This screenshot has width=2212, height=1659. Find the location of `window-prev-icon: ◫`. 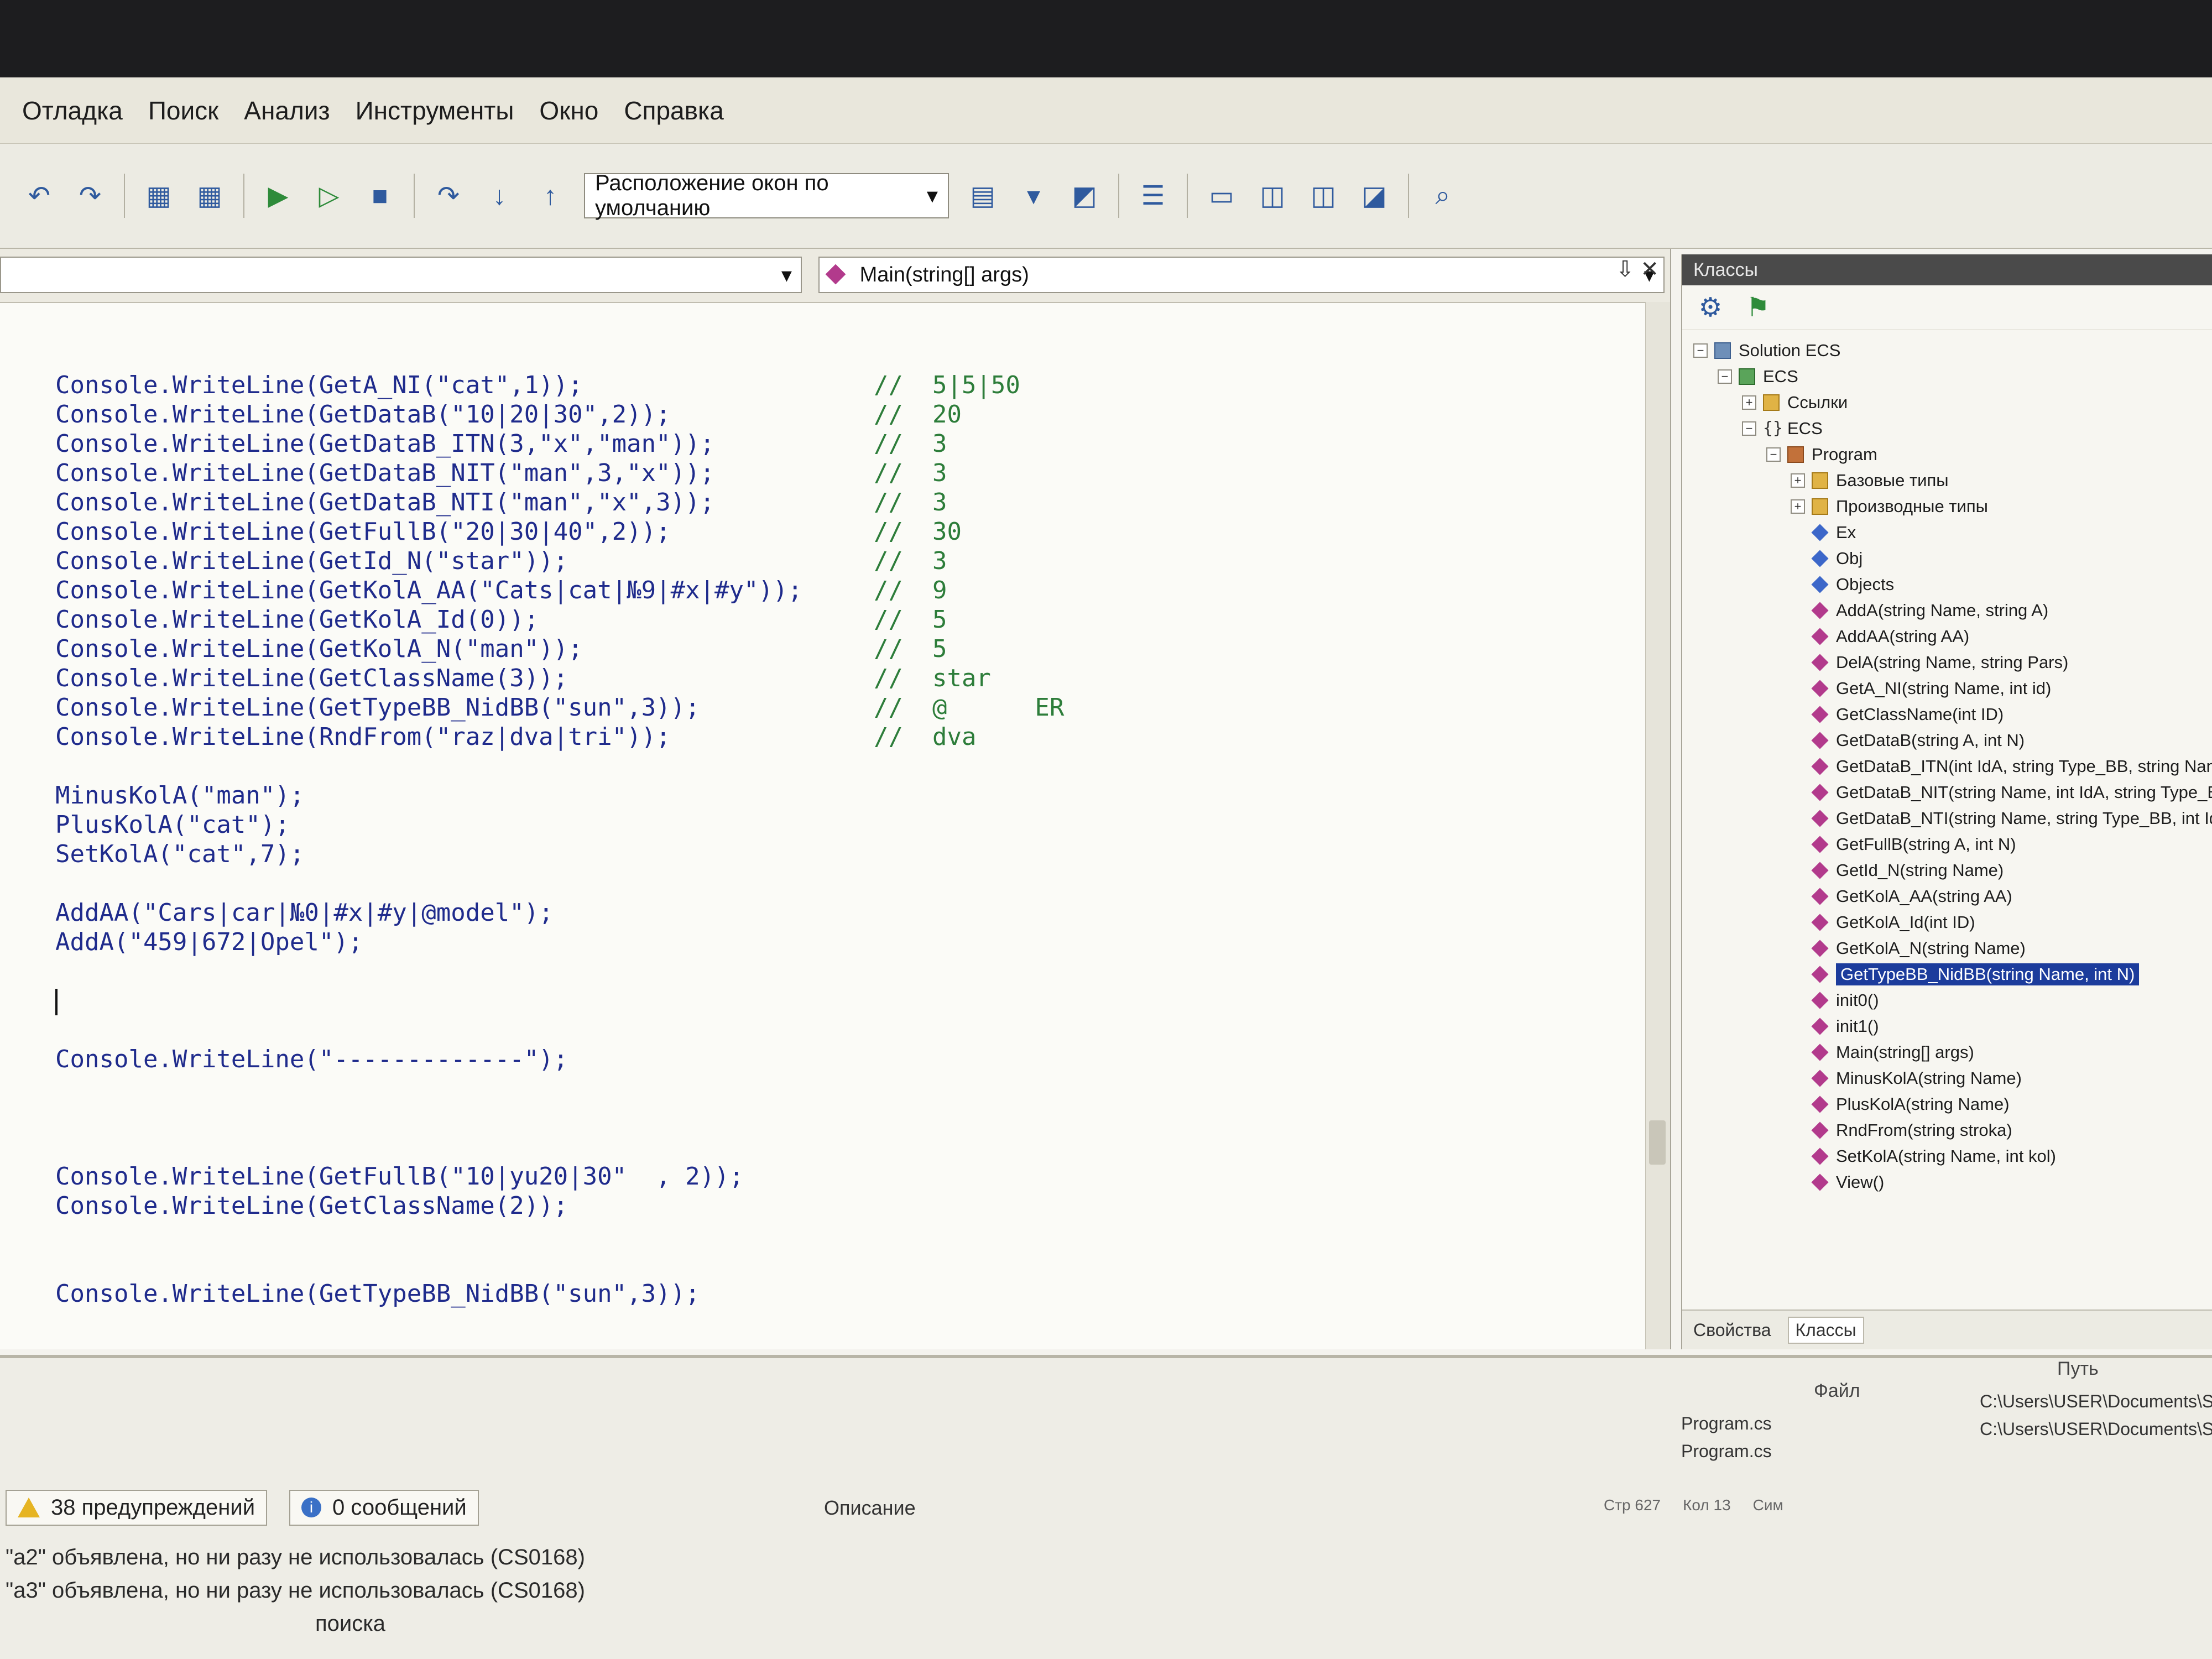

window-prev-icon: ◫ is located at coordinates (1272, 196).